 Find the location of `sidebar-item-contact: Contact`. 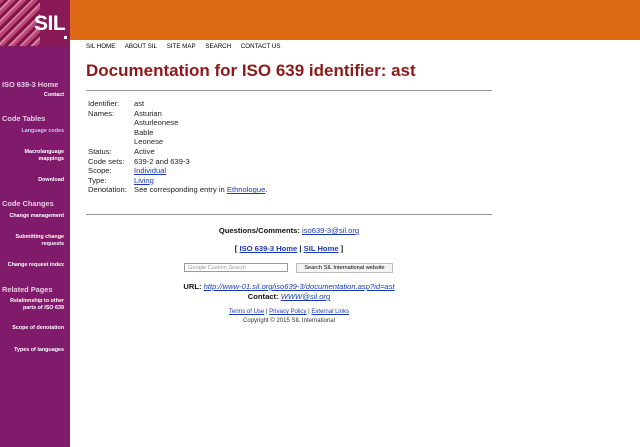

sidebar-item-contact: Contact is located at coordinates (32, 95).